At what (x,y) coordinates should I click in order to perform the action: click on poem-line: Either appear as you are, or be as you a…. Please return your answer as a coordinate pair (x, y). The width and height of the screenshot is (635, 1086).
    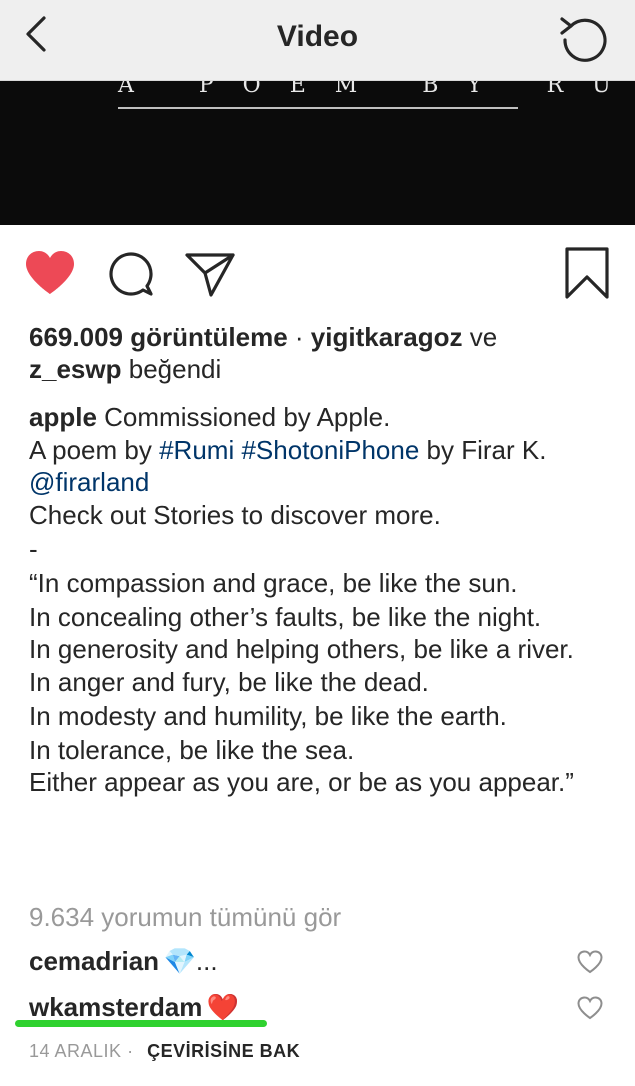
    Looking at the image, I should click on (301, 782).